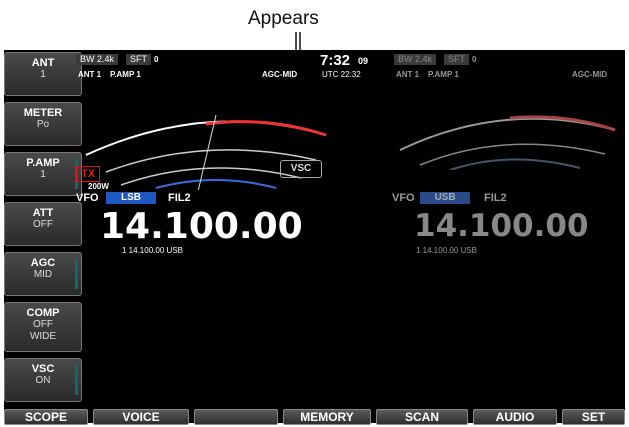 This screenshot has width=629, height=427. Describe the element at coordinates (43, 163) in the screenshot. I see `pamp-label: P.AMP` at that location.